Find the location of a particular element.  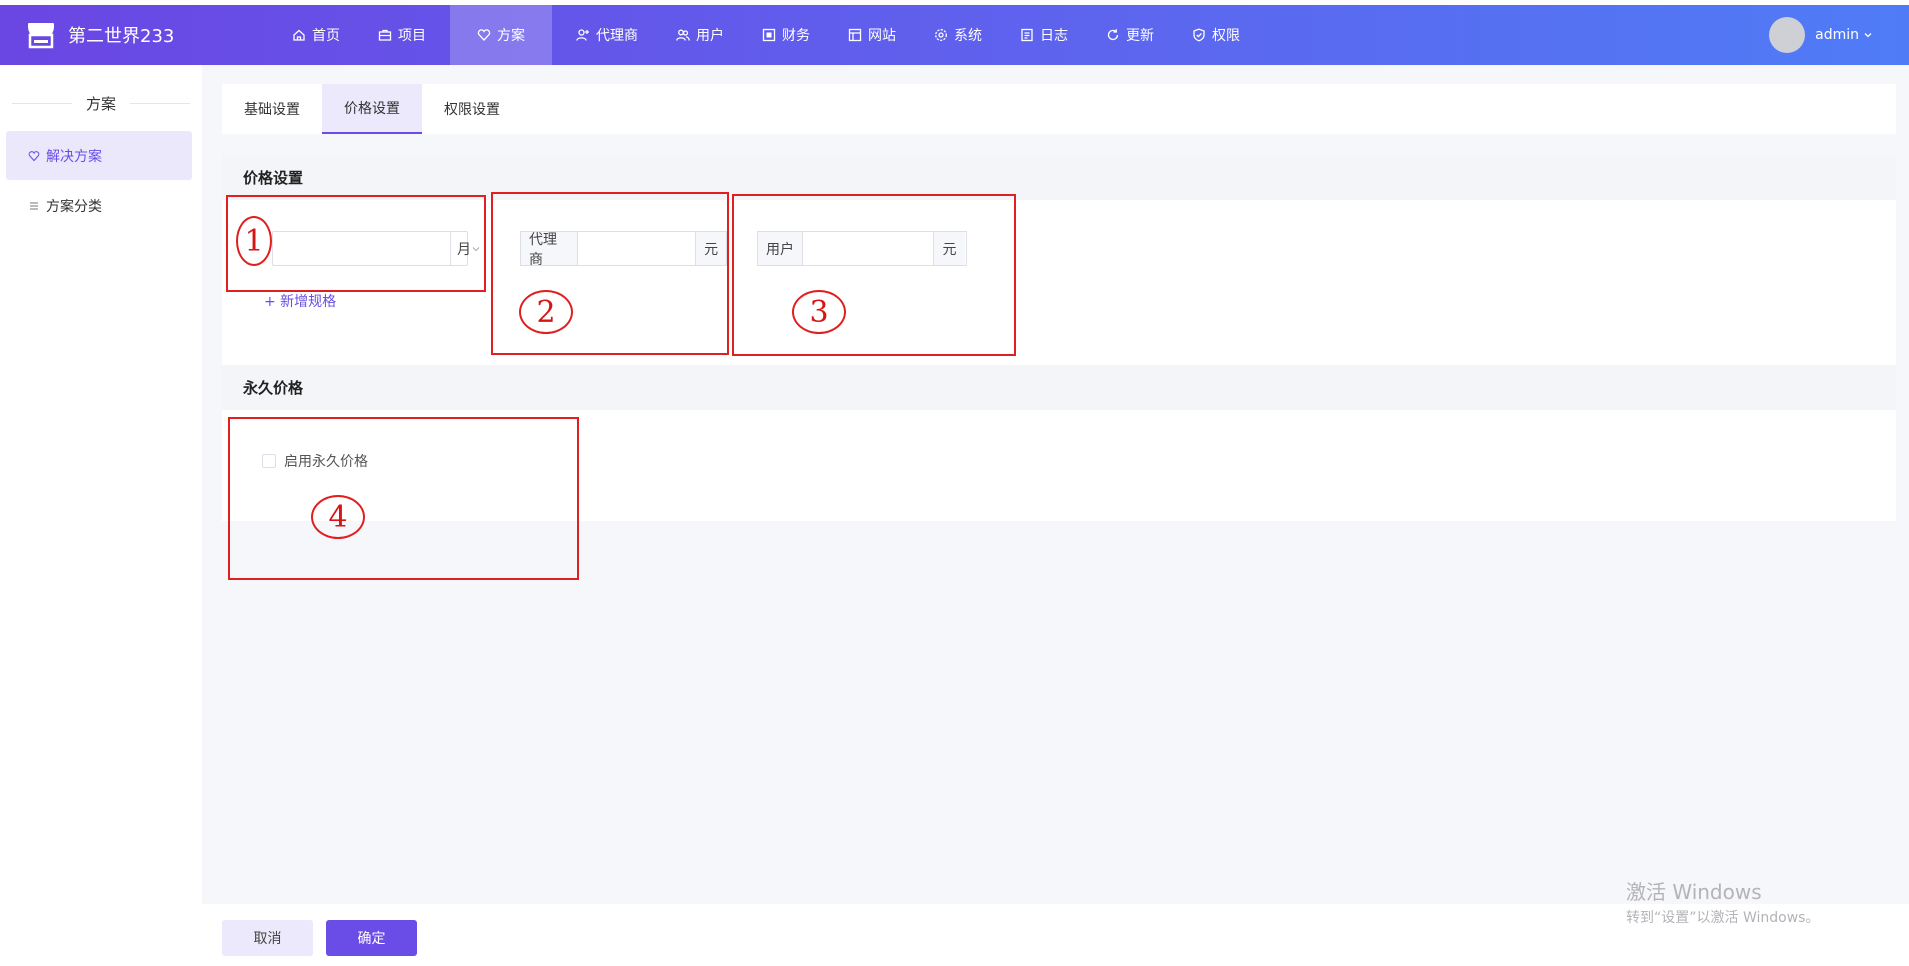

nav-system: 系统 is located at coordinates (958, 35).